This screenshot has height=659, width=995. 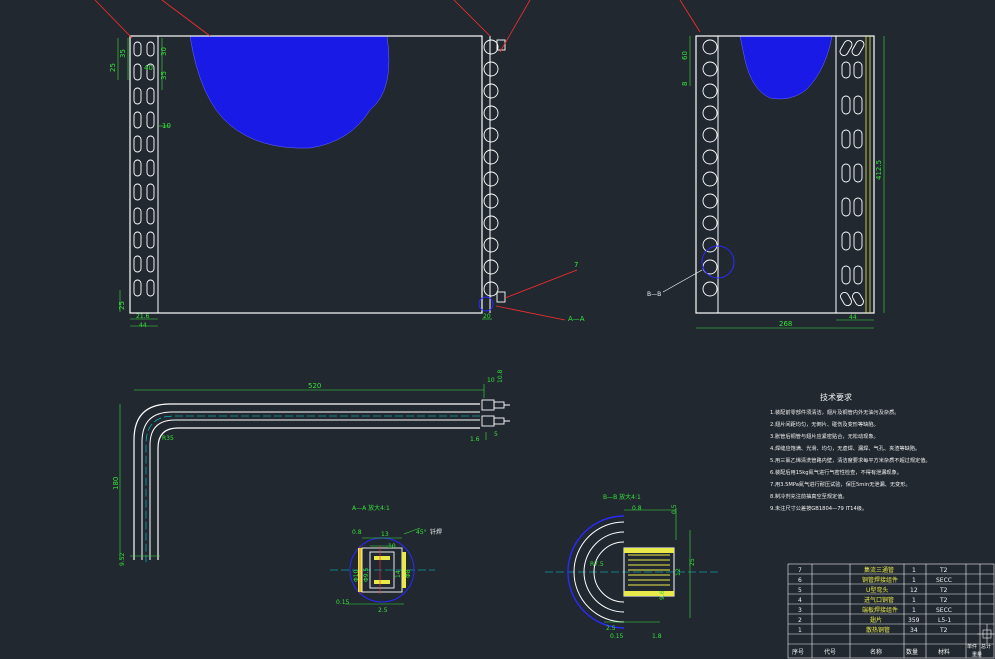 What do you see at coordinates (798, 652) in the screenshot?
I see `bom-header-cell: 序号` at bounding box center [798, 652].